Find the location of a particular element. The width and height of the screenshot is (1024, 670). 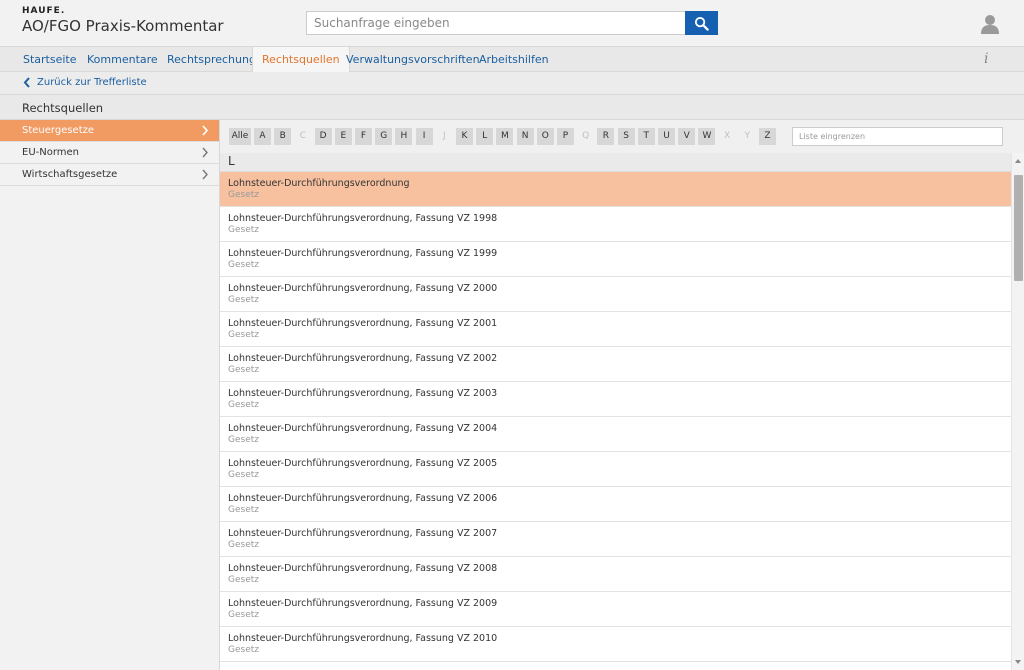

letter-t-button: T is located at coordinates (646, 136).